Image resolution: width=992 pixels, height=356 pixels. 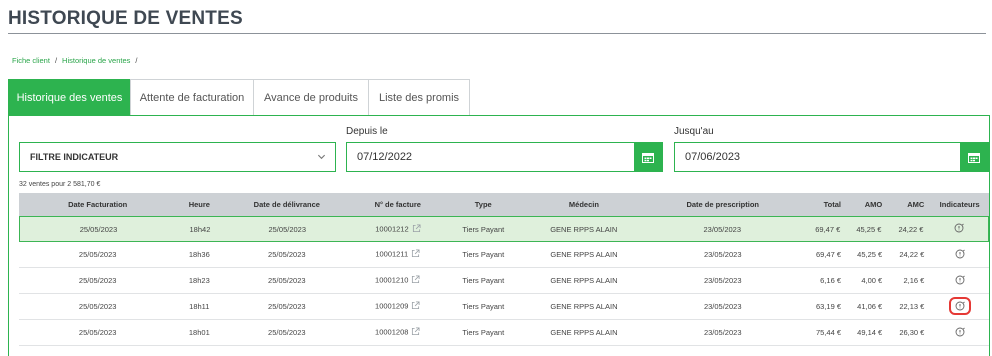 What do you see at coordinates (872, 280) in the screenshot?
I see `cell-amo-text: 4,00 €` at bounding box center [872, 280].